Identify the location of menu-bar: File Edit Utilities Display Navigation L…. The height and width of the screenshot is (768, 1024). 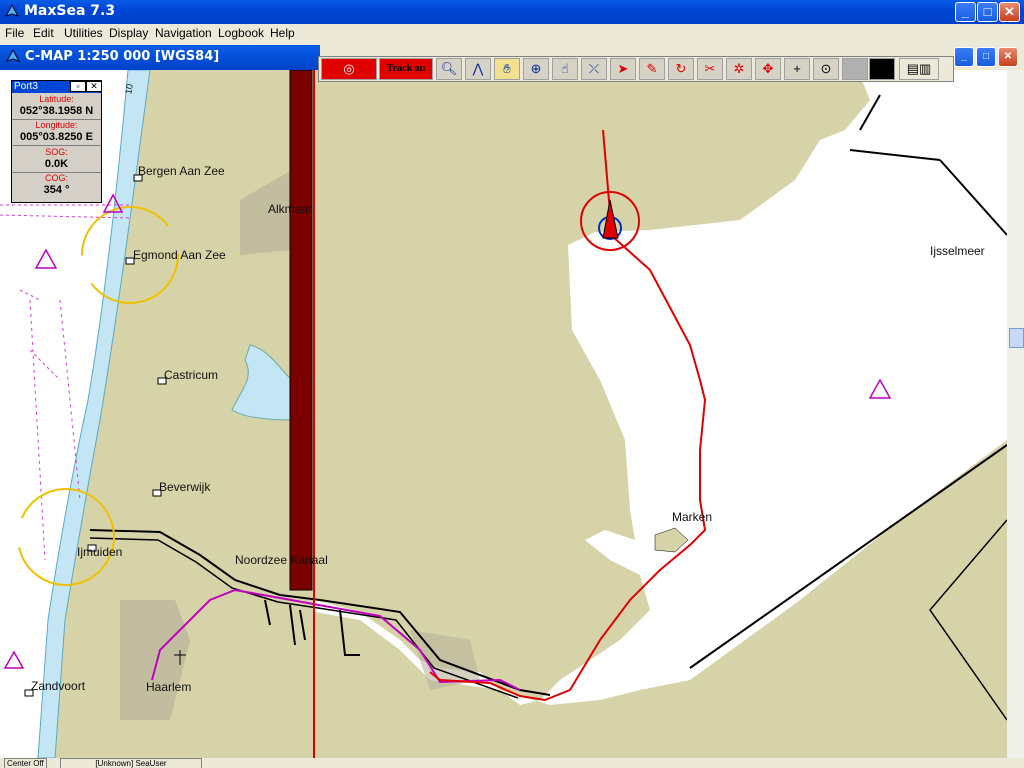
(512, 33).